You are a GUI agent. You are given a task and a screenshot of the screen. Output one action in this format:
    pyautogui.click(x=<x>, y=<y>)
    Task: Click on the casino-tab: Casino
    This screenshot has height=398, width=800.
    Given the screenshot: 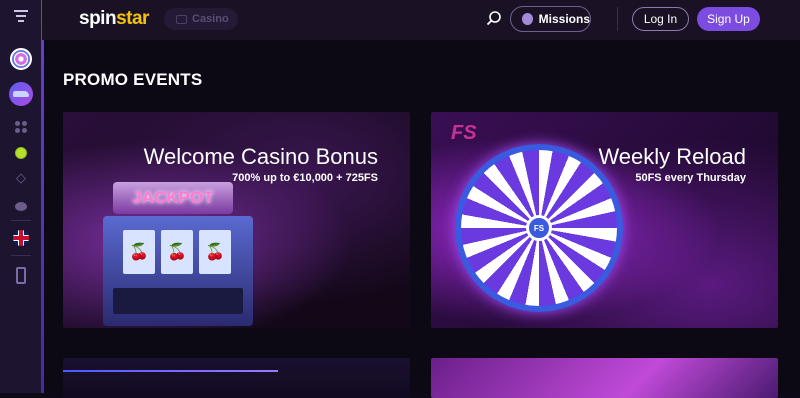 What is the action you would take?
    pyautogui.click(x=201, y=19)
    